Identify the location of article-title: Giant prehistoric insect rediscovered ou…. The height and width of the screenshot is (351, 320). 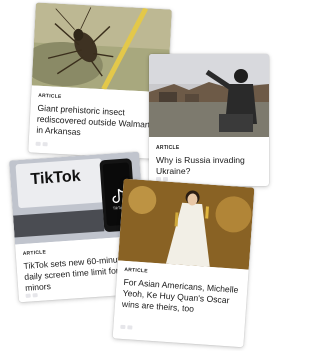
(97, 122).